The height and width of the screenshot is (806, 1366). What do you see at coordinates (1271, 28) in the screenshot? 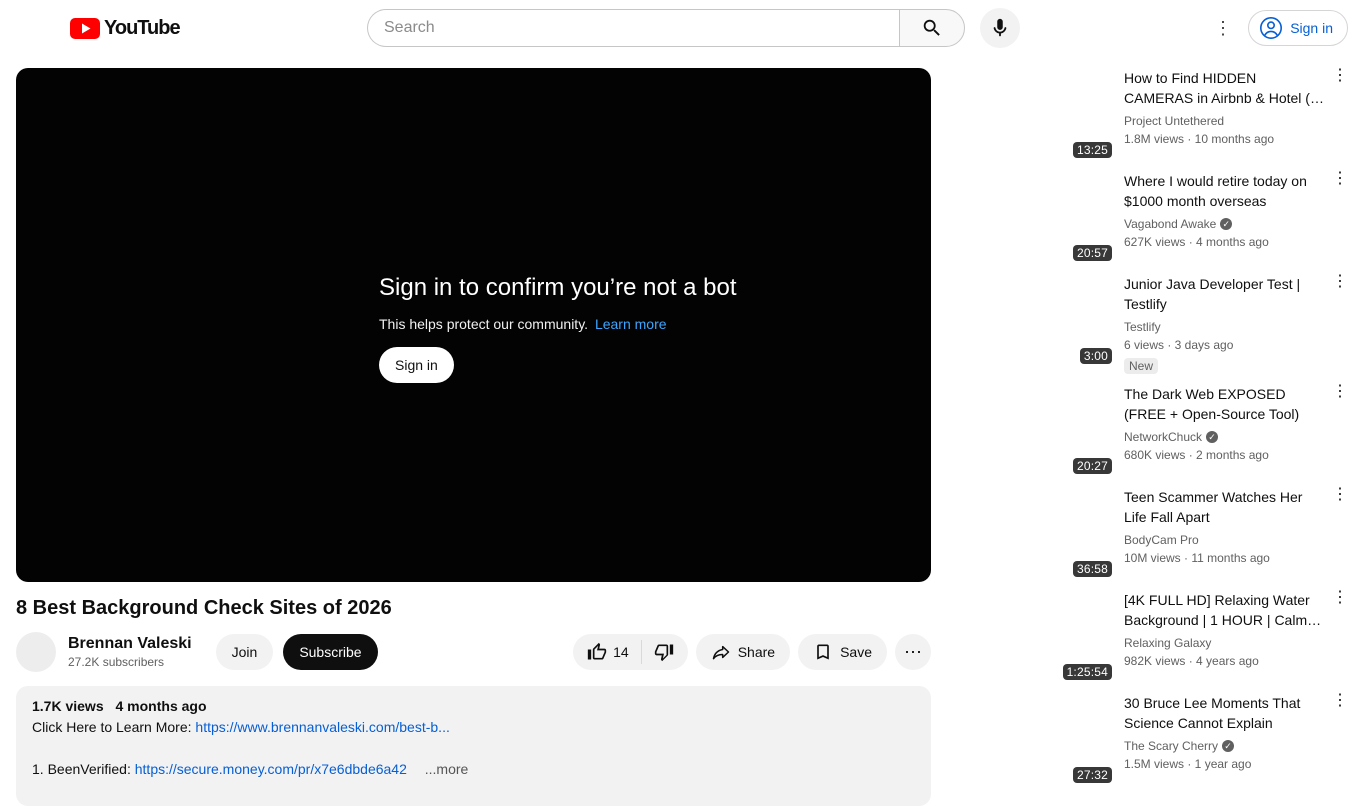
I see `person-circle-icon` at bounding box center [1271, 28].